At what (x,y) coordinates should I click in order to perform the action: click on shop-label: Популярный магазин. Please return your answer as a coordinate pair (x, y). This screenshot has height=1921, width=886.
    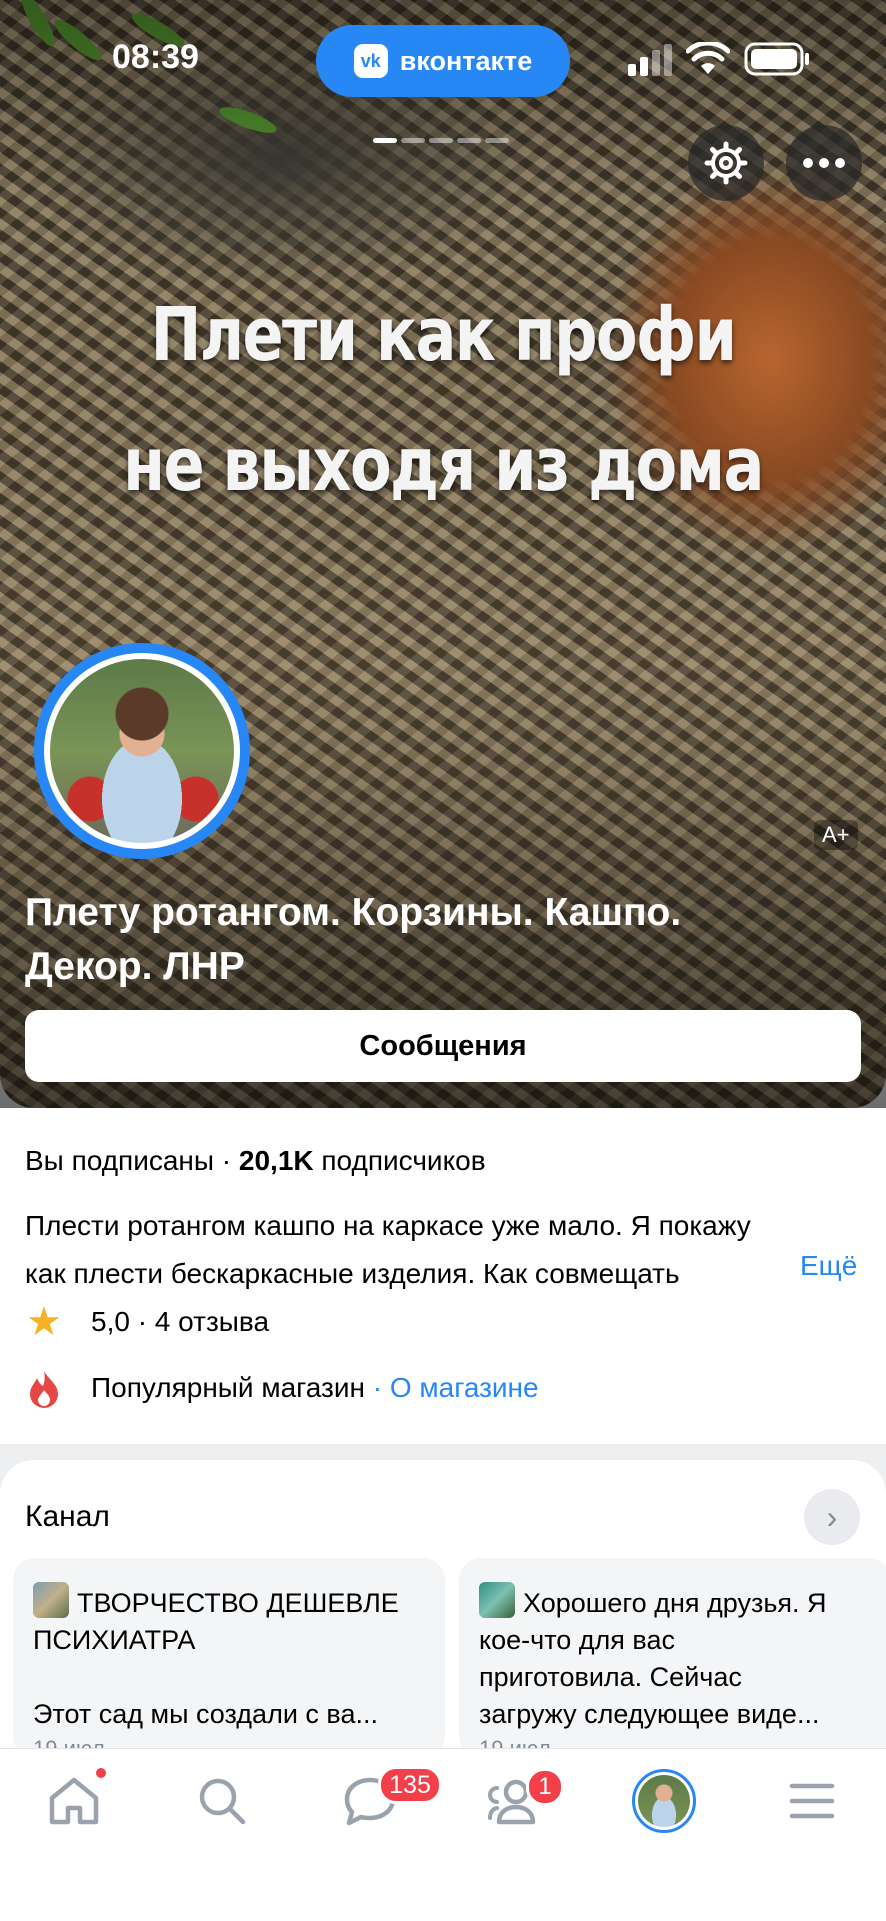
    Looking at the image, I should click on (228, 1387).